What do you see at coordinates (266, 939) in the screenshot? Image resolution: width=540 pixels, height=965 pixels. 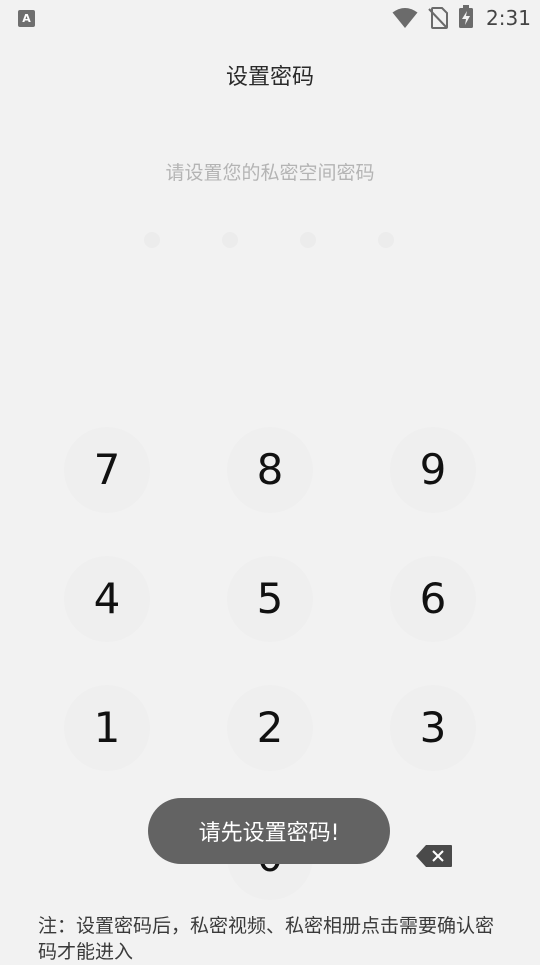 I see `password-note: 注：设置密码后，私密视频、私密相册点击需要确认密码才能进入` at bounding box center [266, 939].